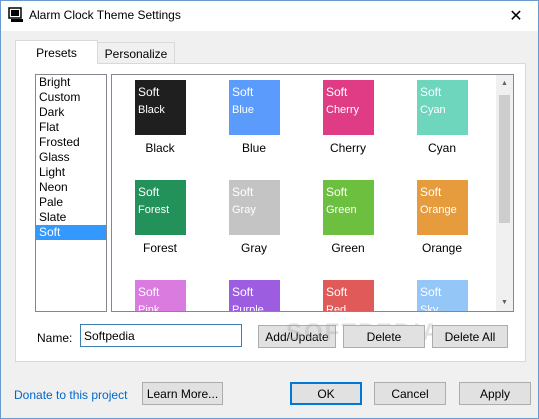 This screenshot has width=539, height=419. What do you see at coordinates (269, 16) in the screenshot?
I see `title-bar: Alarm Clock Theme Settings ✕` at bounding box center [269, 16].